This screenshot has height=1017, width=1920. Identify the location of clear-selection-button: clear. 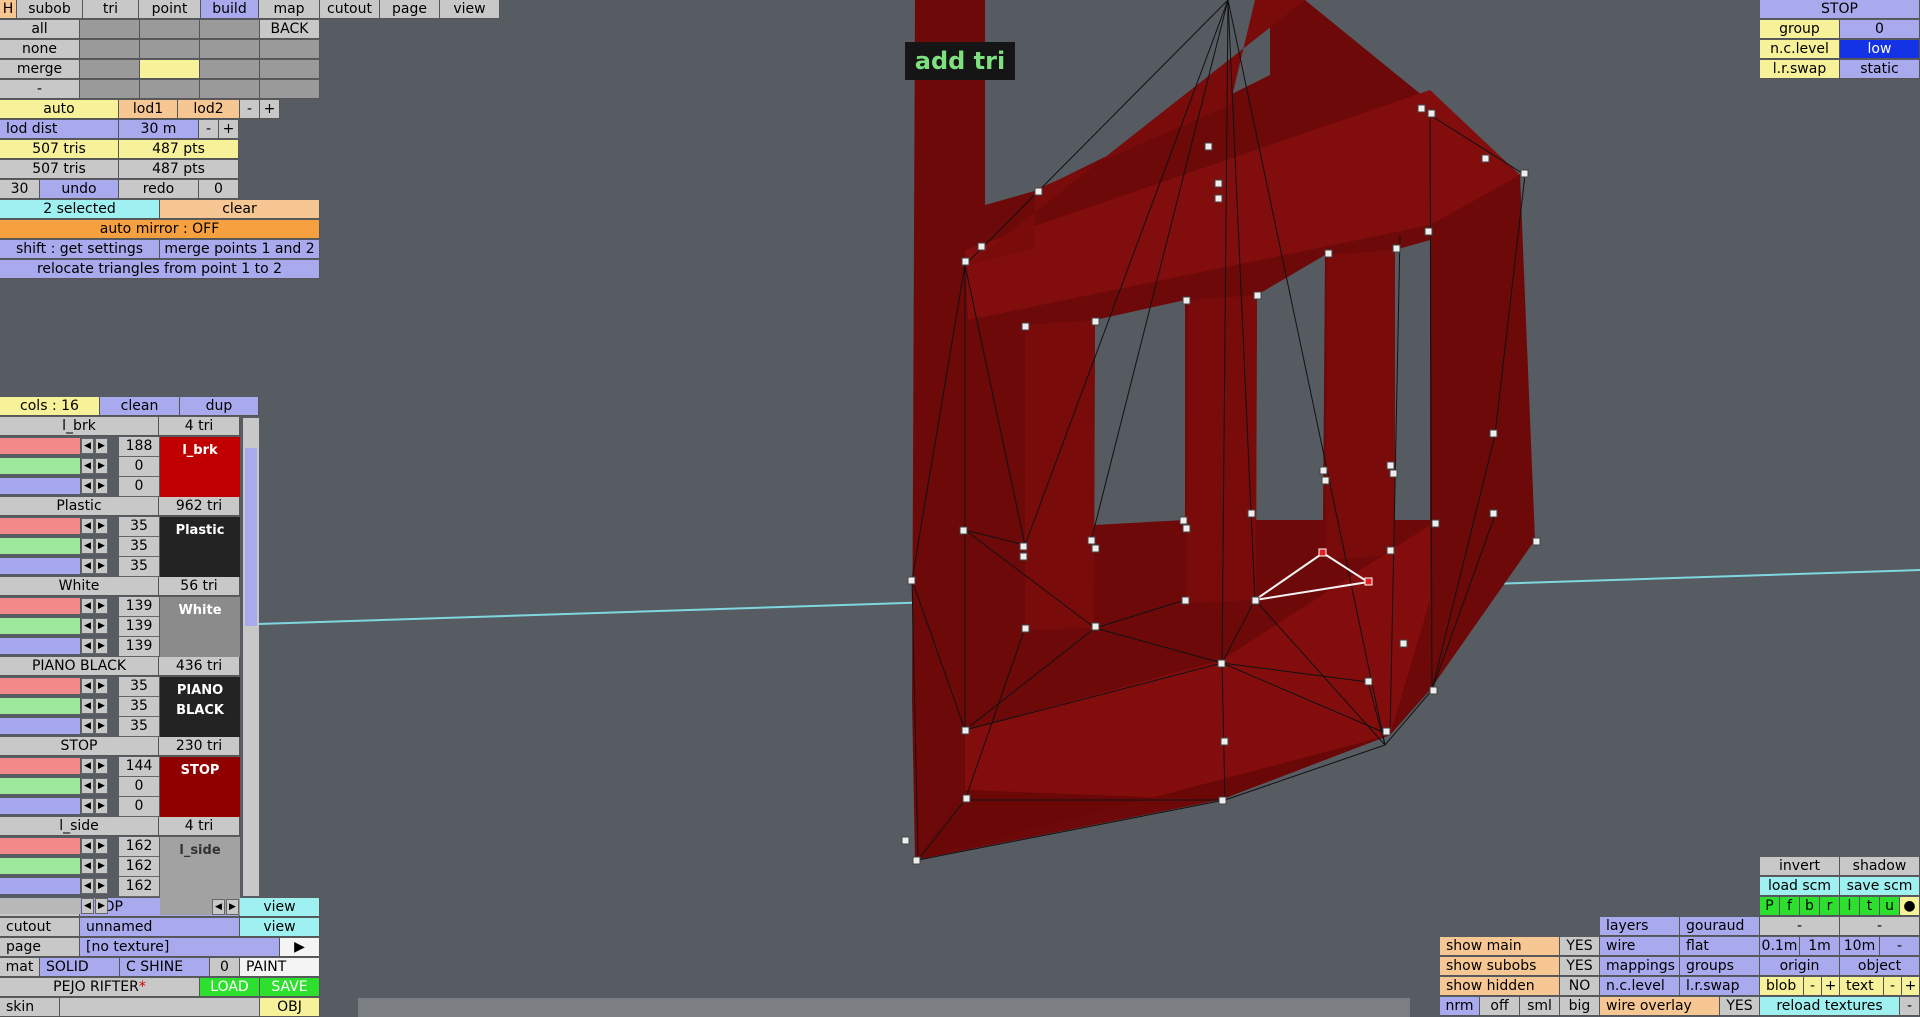
(240, 209).